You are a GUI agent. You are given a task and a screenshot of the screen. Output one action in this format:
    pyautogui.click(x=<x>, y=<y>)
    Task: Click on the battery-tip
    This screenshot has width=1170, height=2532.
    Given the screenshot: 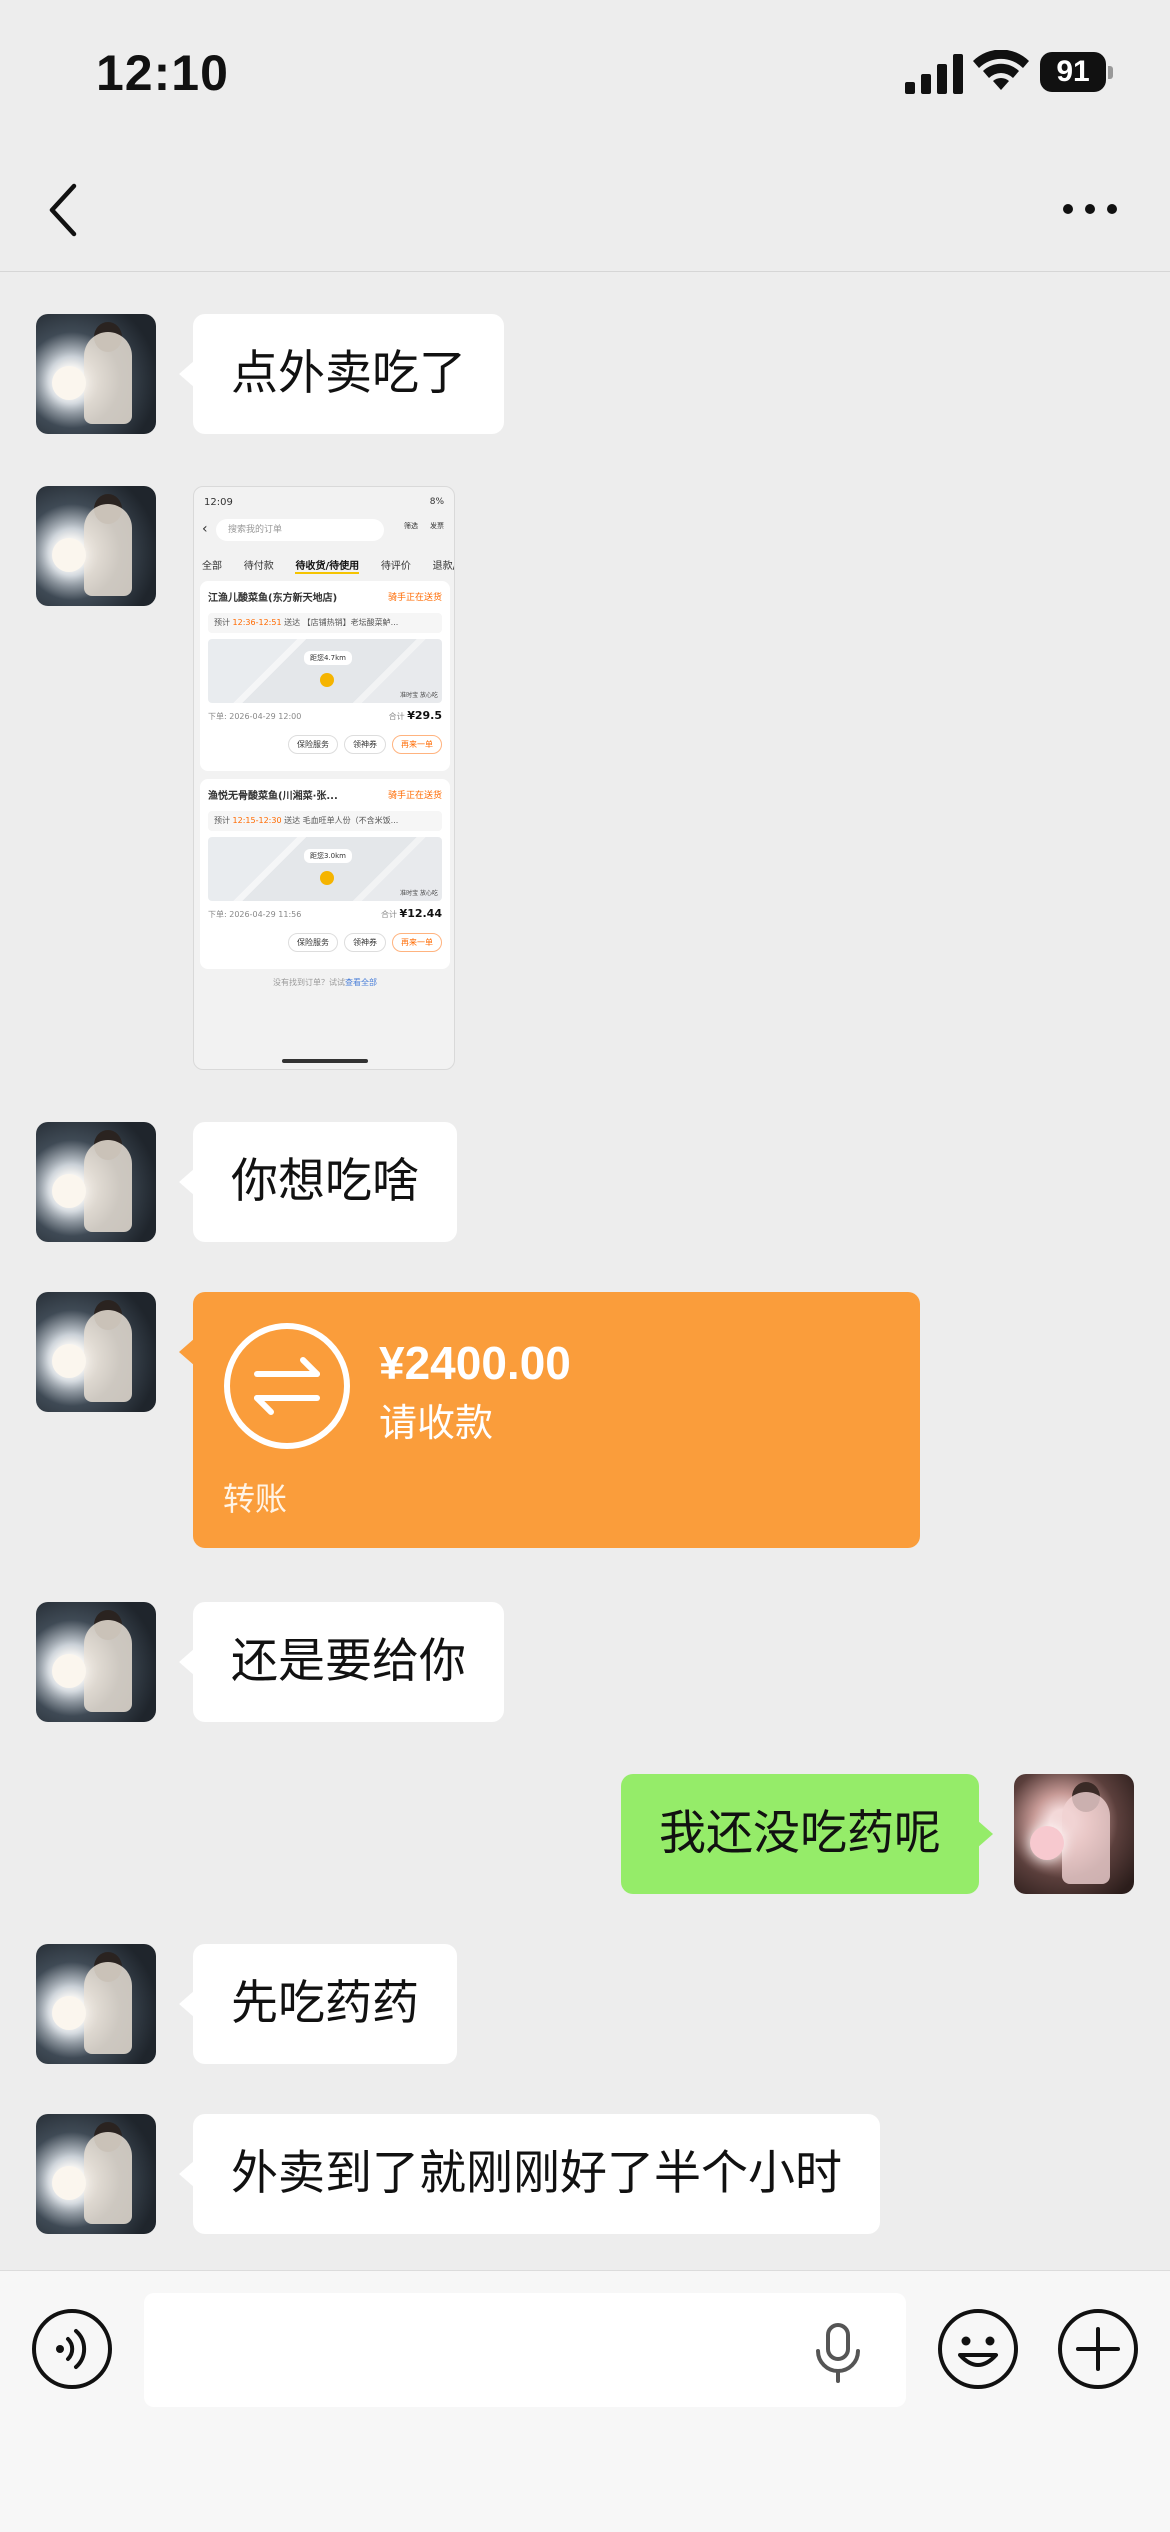 What is the action you would take?
    pyautogui.click(x=1110, y=72)
    